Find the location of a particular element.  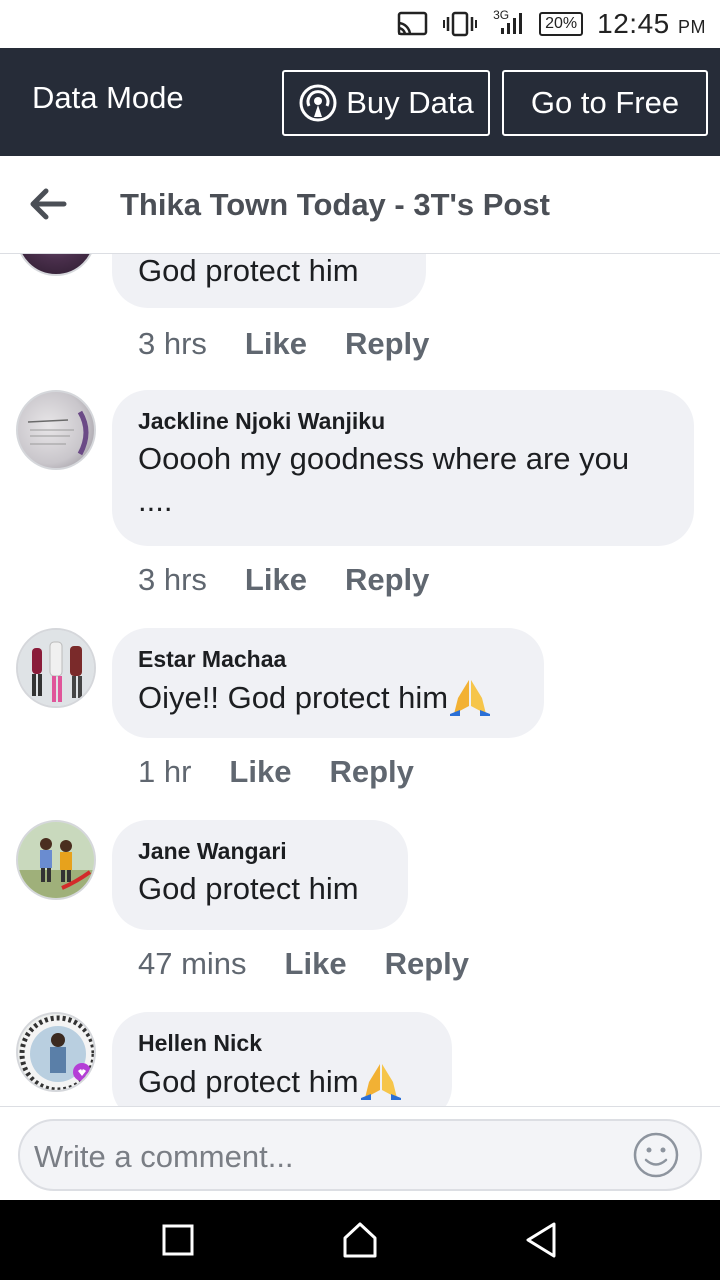

back-triangle-icon is located at coordinates (542, 1240).